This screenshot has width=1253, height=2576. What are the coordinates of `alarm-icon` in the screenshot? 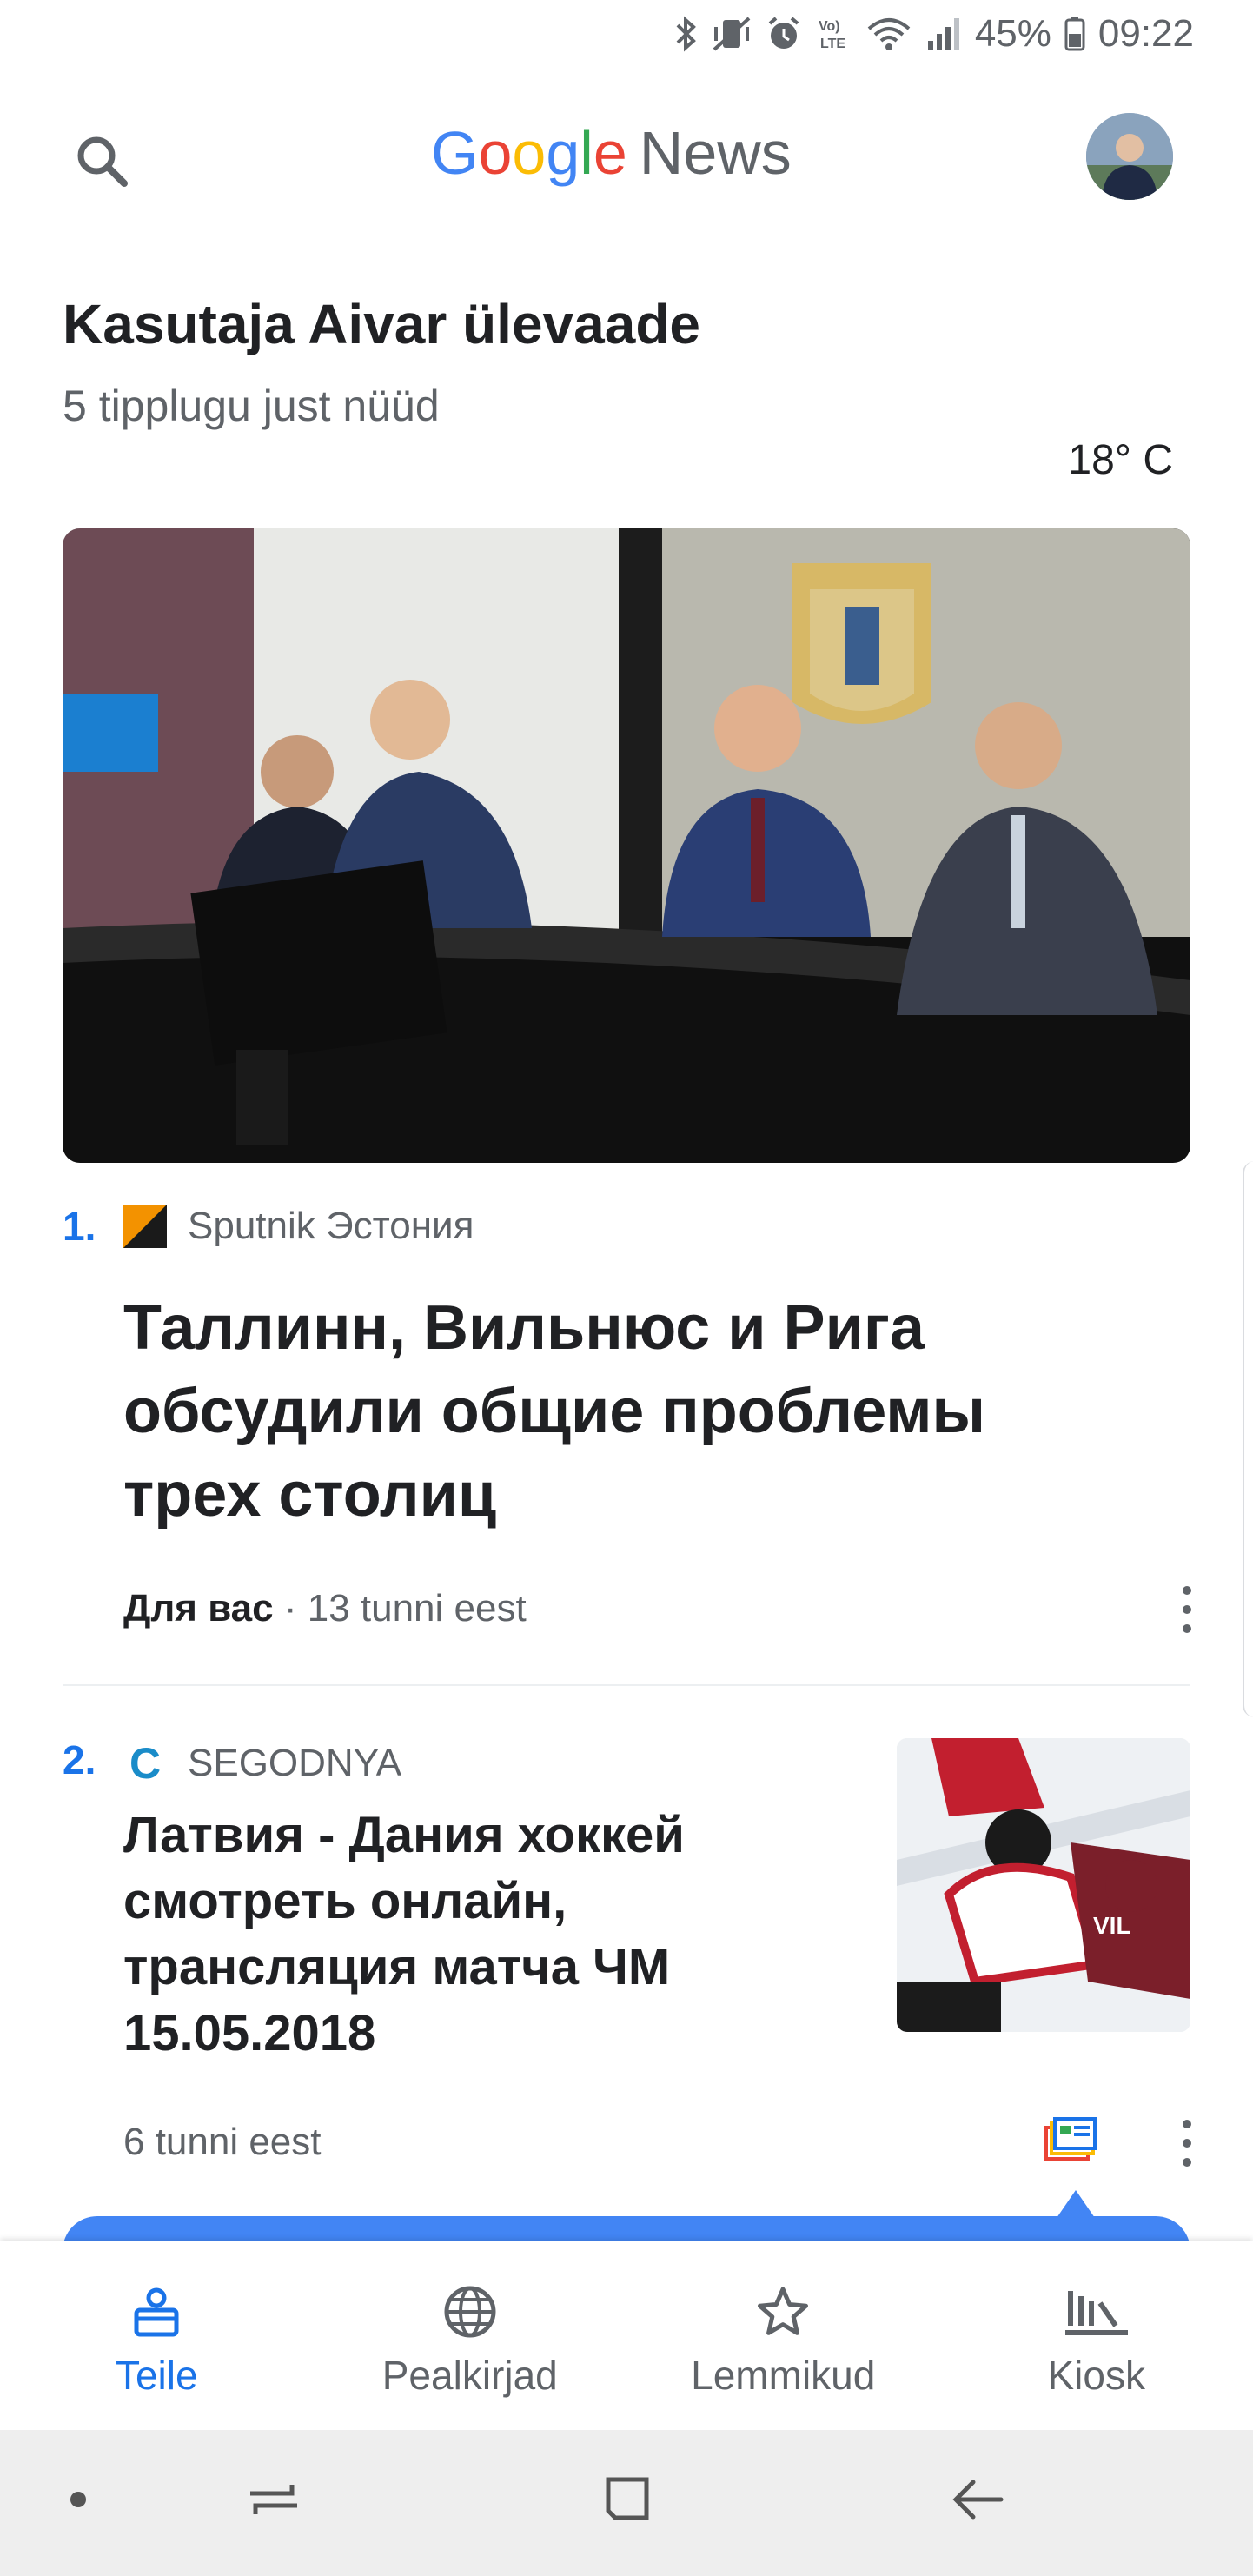 It's located at (783, 33).